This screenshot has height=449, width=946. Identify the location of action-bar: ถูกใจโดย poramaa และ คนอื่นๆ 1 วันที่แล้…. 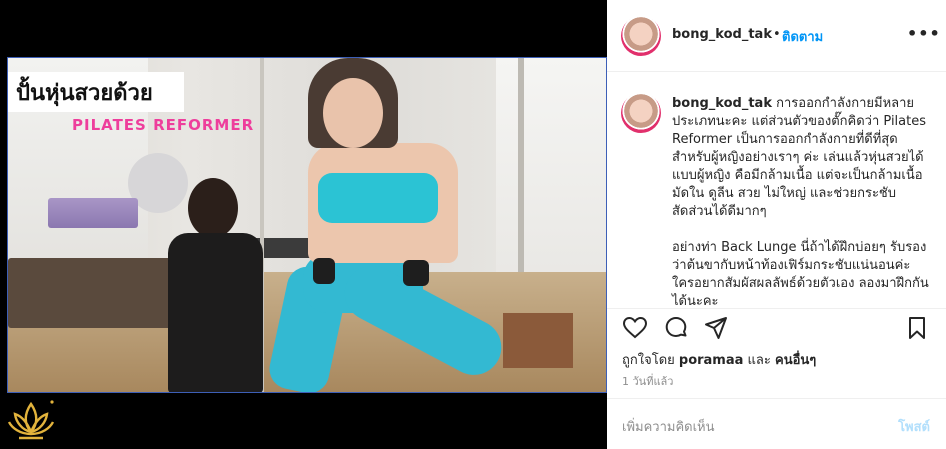
(776, 358).